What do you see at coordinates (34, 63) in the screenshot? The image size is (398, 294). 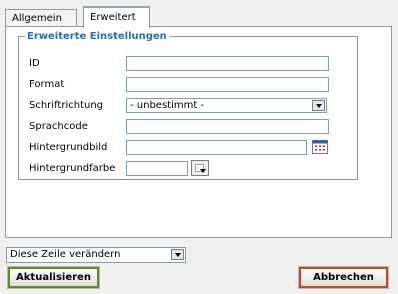 I see `id-label: ID` at bounding box center [34, 63].